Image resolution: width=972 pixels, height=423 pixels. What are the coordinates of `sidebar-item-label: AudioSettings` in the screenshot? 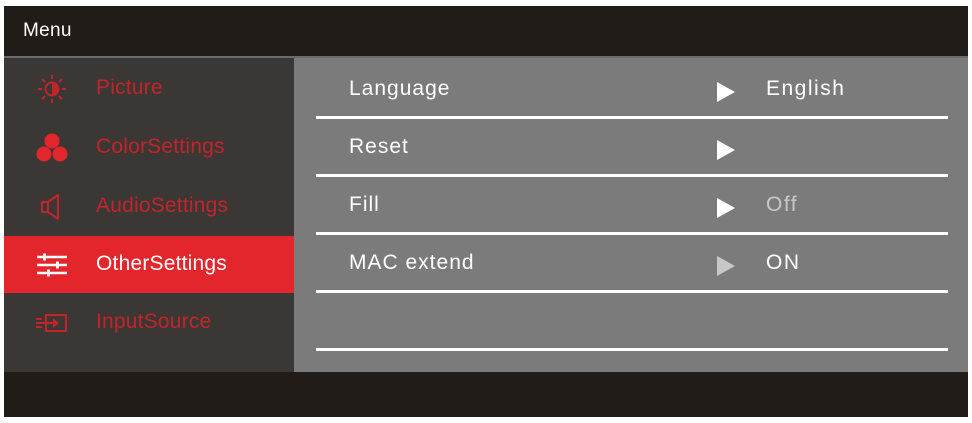 It's located at (162, 205).